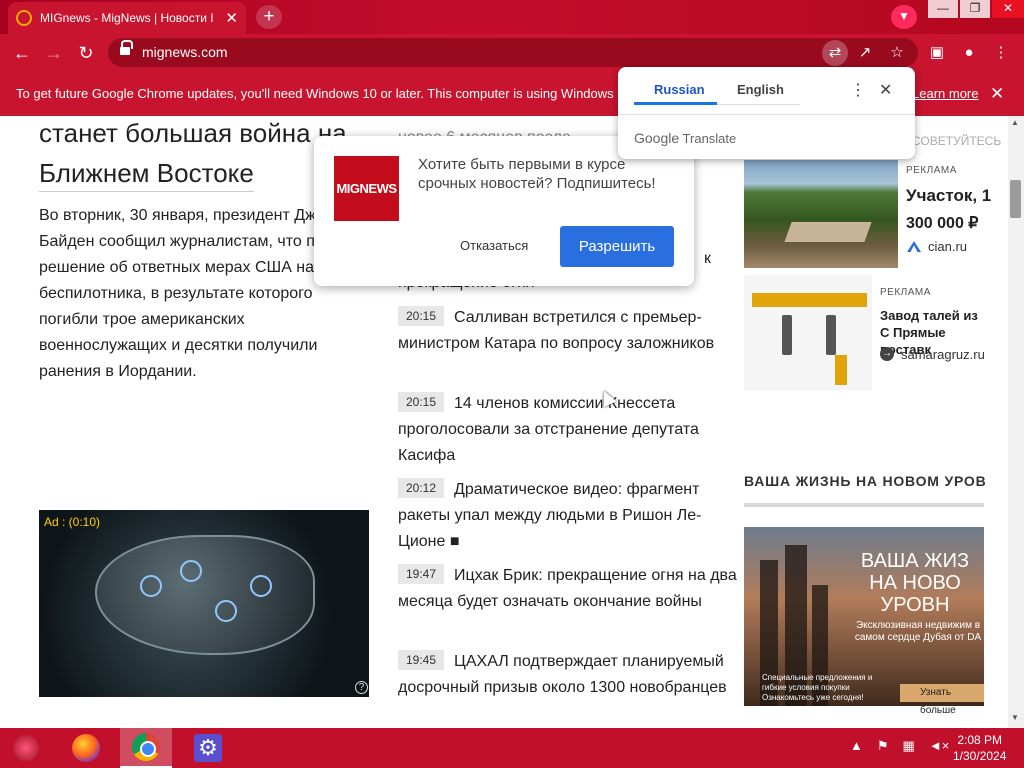 The width and height of the screenshot is (1024, 768). Describe the element at coordinates (856, 746) in the screenshot. I see `tray-expand-icon: ▲` at that location.